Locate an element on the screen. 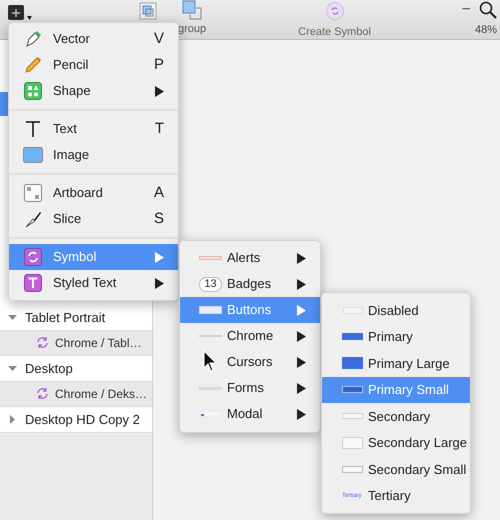 The width and height of the screenshot is (500, 520). text-icon is located at coordinates (33, 129).